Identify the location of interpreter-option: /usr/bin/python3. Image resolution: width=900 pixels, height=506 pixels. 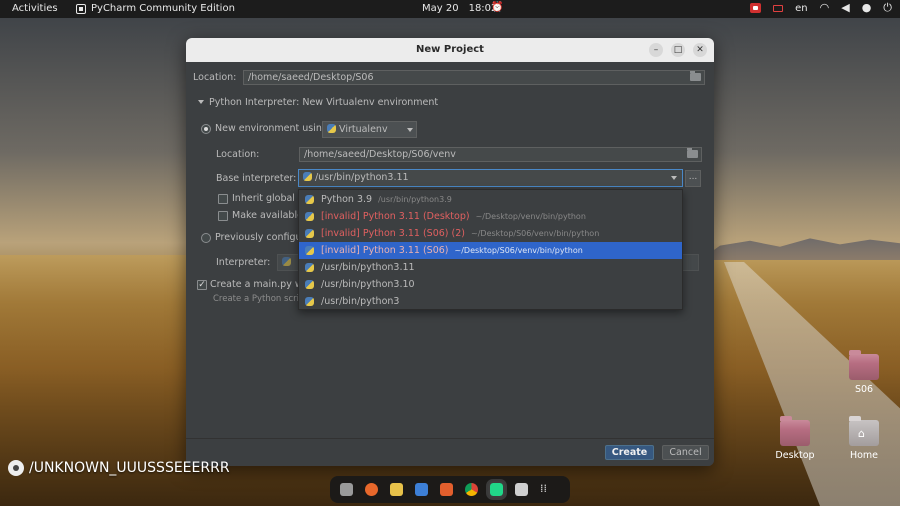
(490, 301).